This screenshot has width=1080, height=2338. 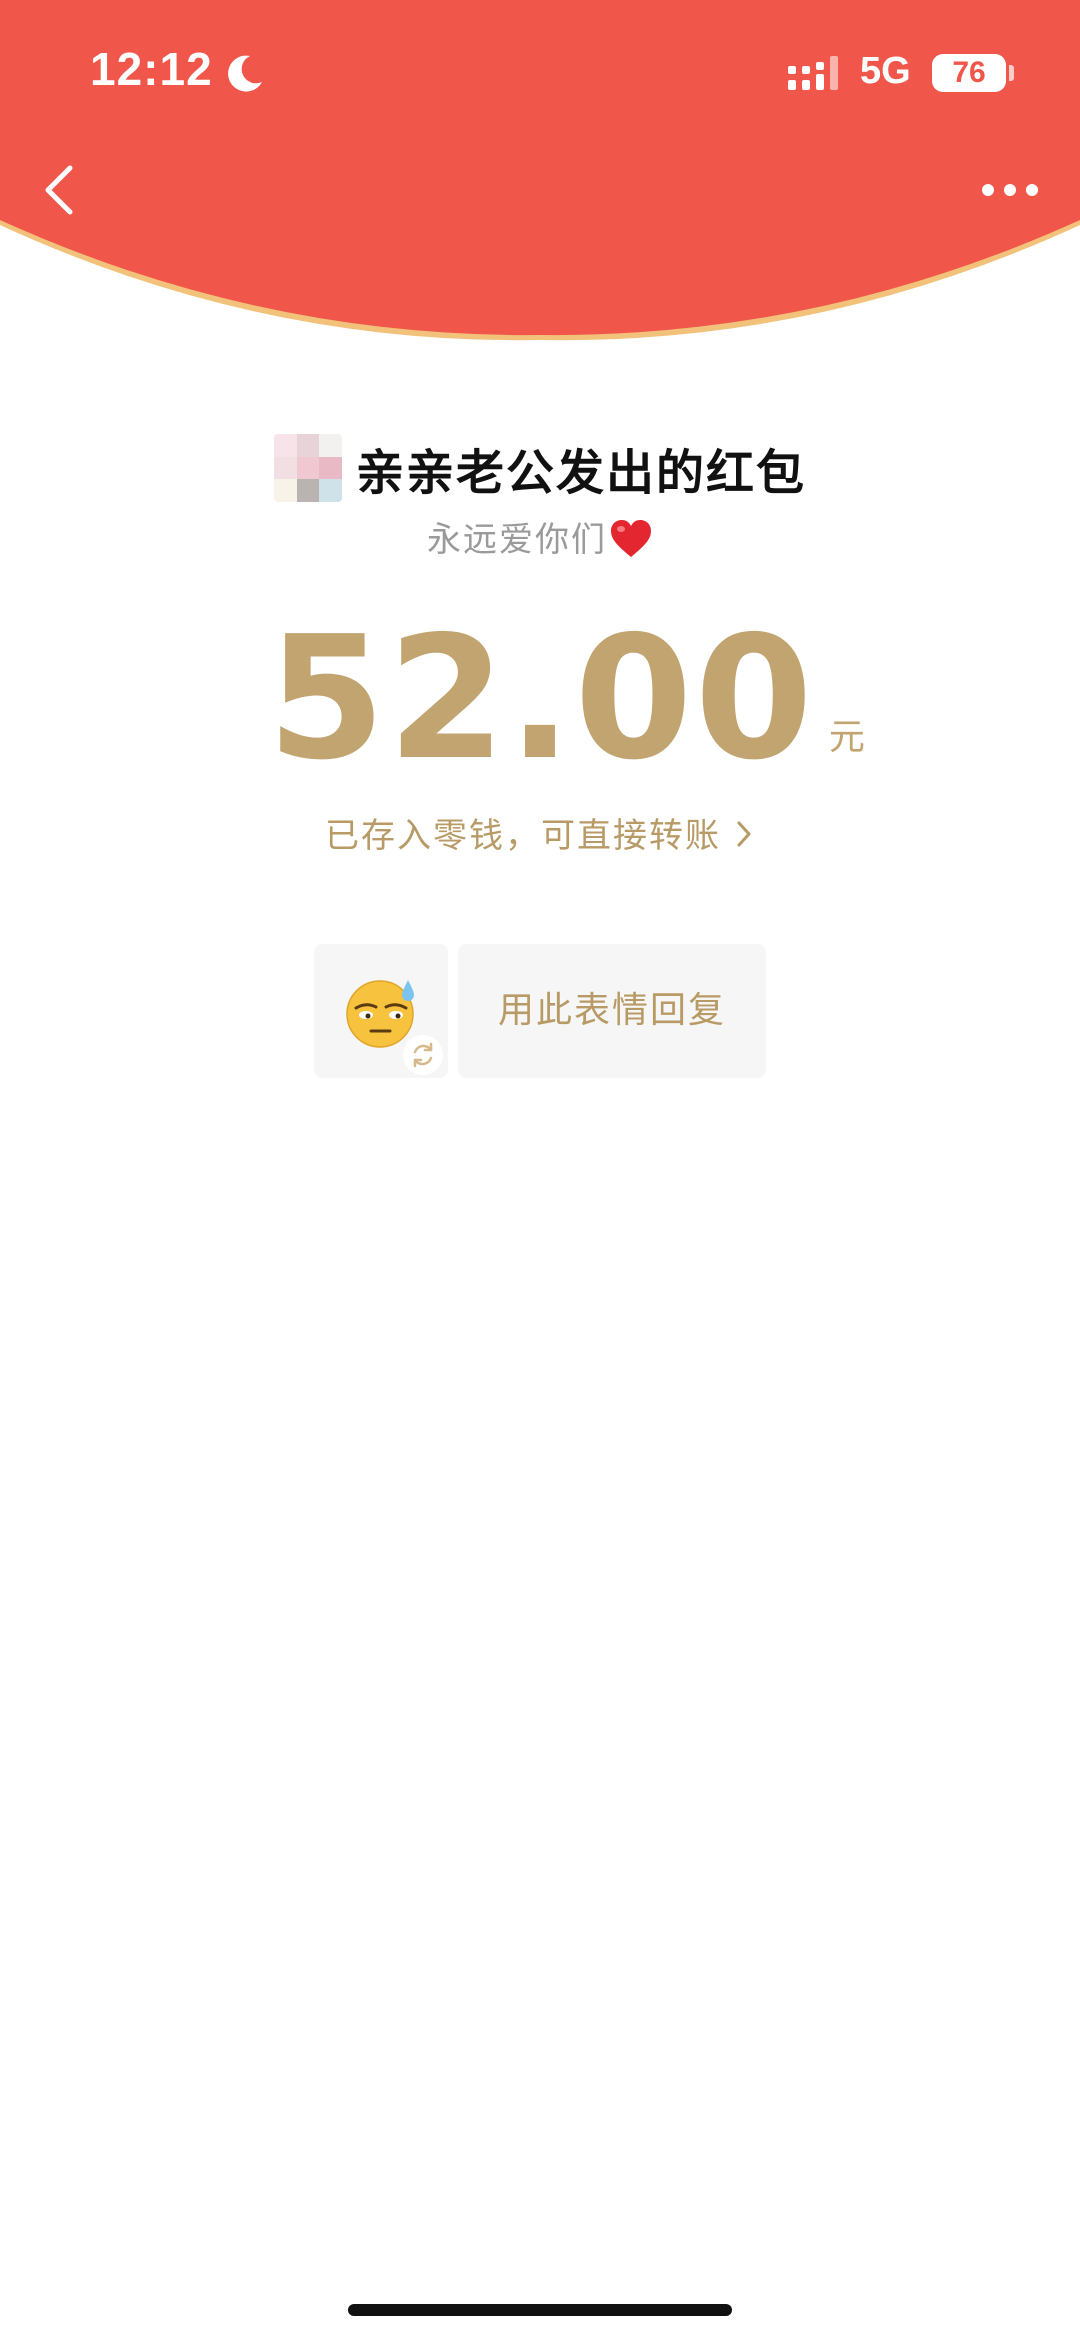 I want to click on status-time: 12:12, so click(x=151, y=69).